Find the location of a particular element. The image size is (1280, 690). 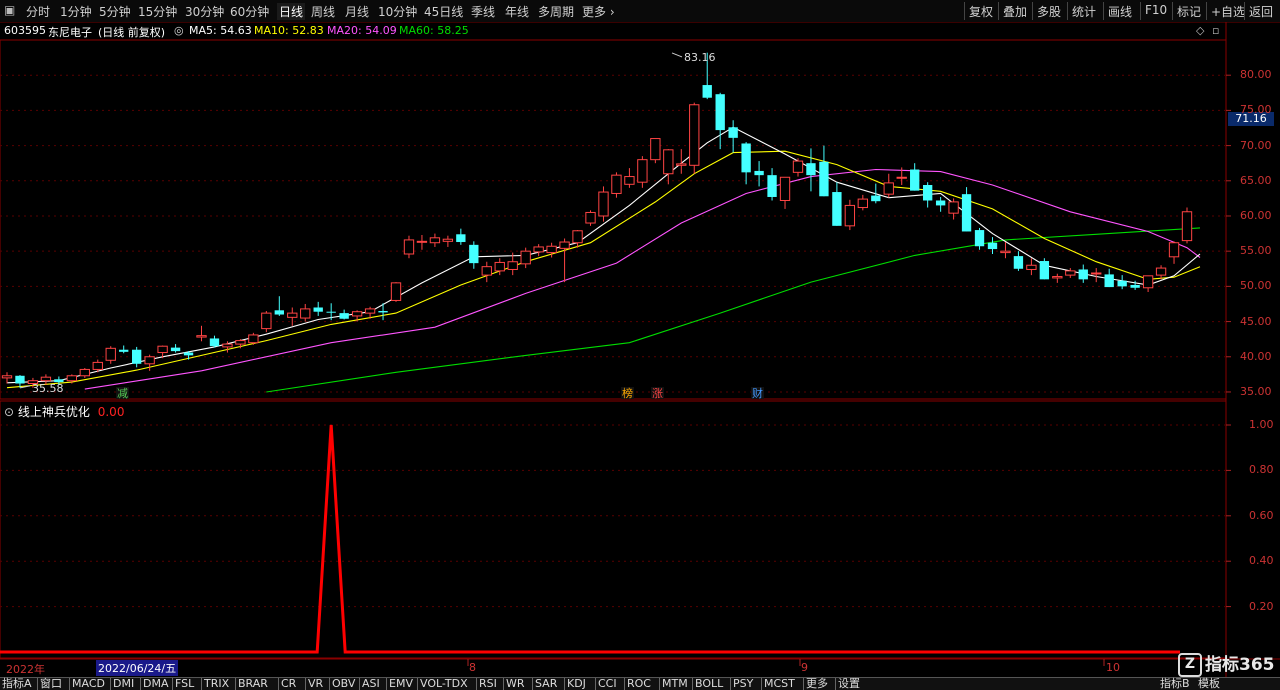

indicator-tick-label: 0.40 is located at coordinates (1261, 561).